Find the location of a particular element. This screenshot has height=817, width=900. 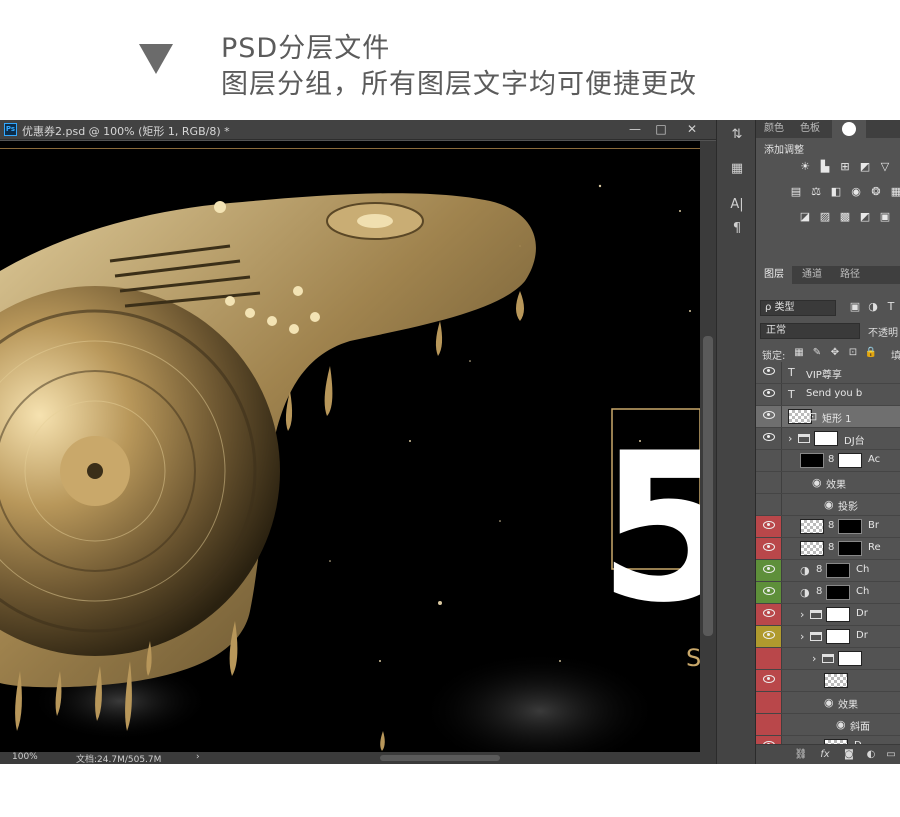

brightness-icon: ☀ is located at coordinates (805, 167).